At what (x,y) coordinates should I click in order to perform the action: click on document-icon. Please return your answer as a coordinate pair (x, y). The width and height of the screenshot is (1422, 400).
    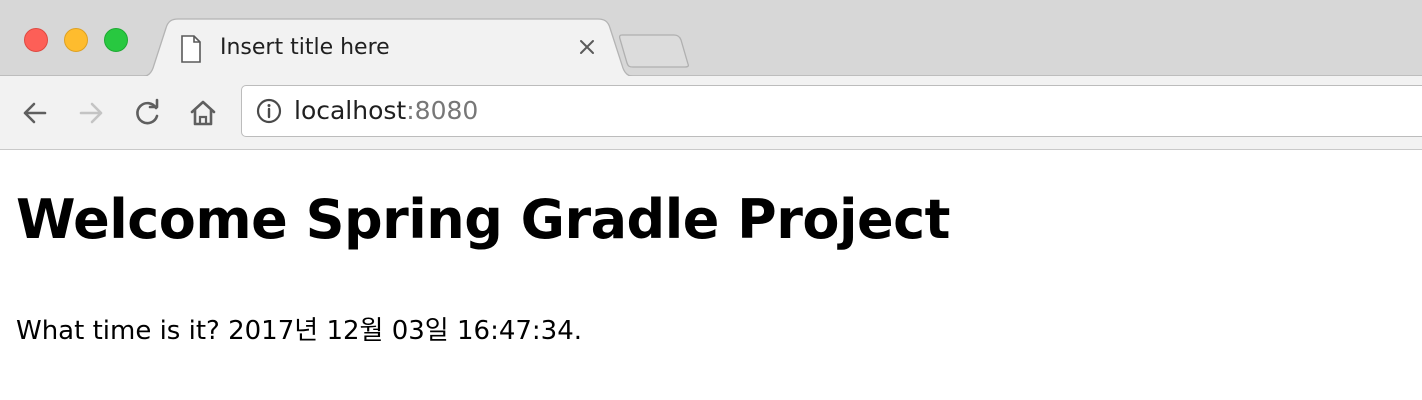
    Looking at the image, I should click on (191, 49).